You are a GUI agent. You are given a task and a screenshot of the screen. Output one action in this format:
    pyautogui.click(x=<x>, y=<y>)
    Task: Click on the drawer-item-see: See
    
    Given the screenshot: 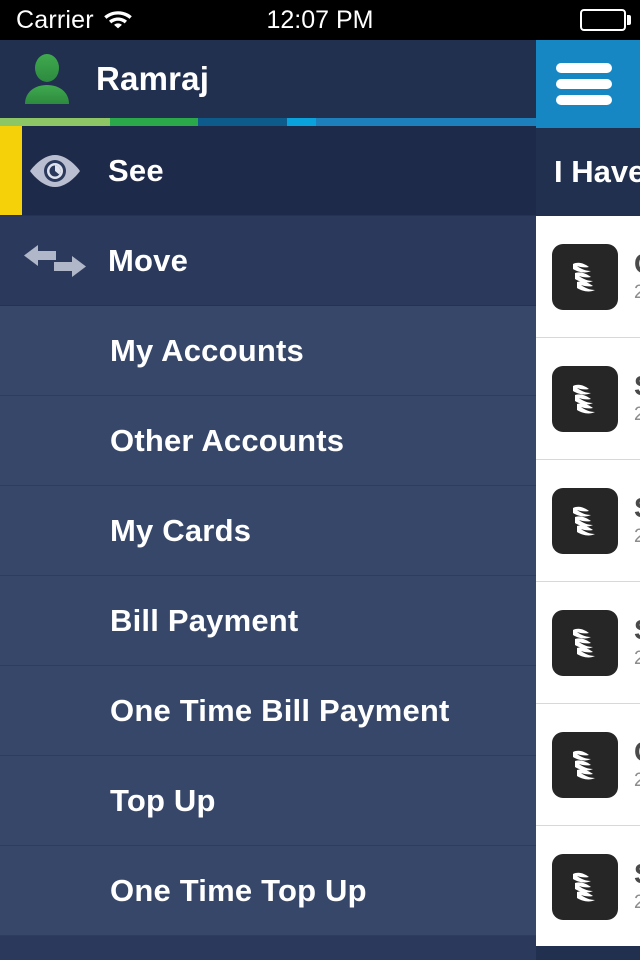 What is the action you would take?
    pyautogui.click(x=268, y=171)
    